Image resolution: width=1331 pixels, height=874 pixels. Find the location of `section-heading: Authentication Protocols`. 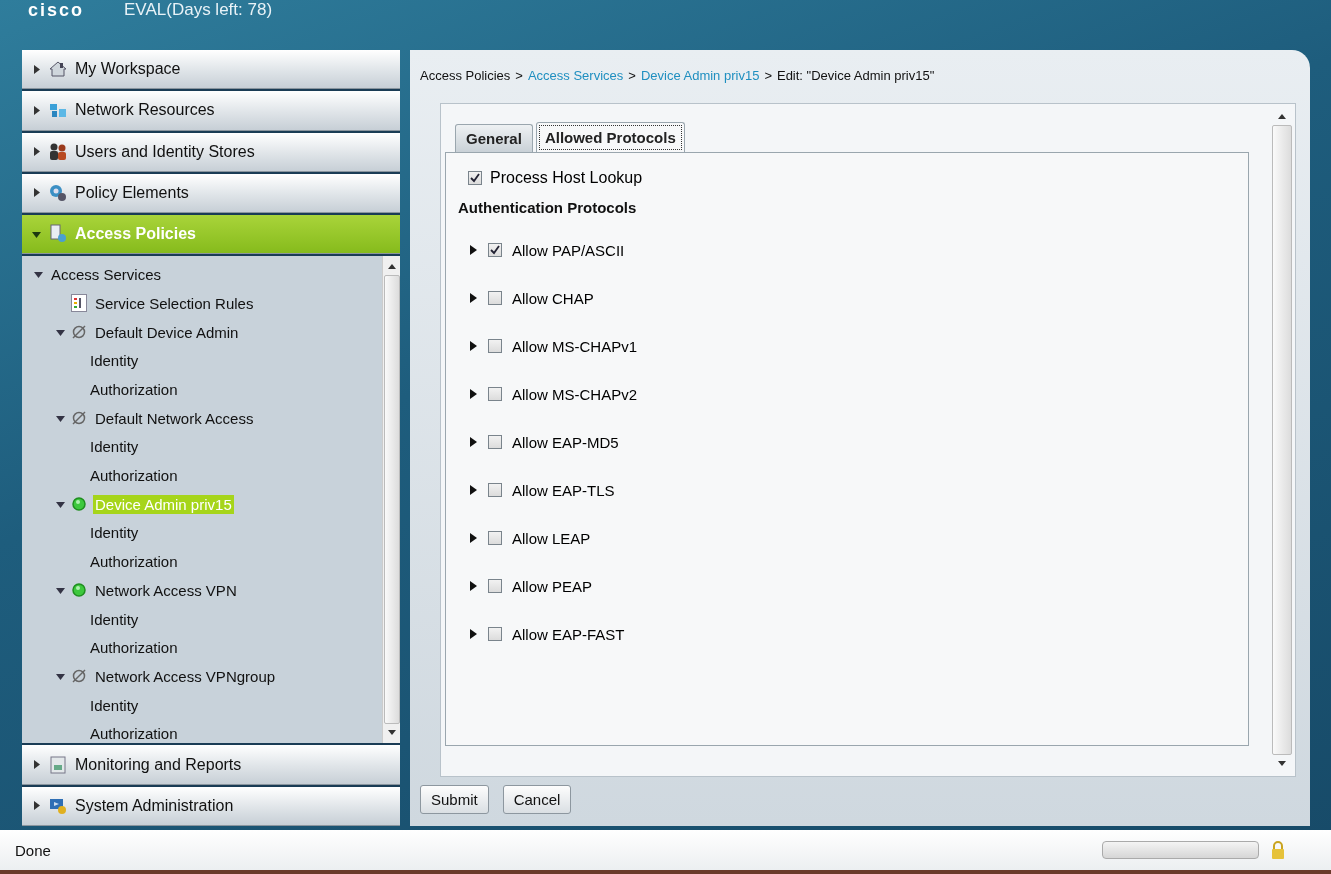

section-heading: Authentication Protocols is located at coordinates (548, 207).